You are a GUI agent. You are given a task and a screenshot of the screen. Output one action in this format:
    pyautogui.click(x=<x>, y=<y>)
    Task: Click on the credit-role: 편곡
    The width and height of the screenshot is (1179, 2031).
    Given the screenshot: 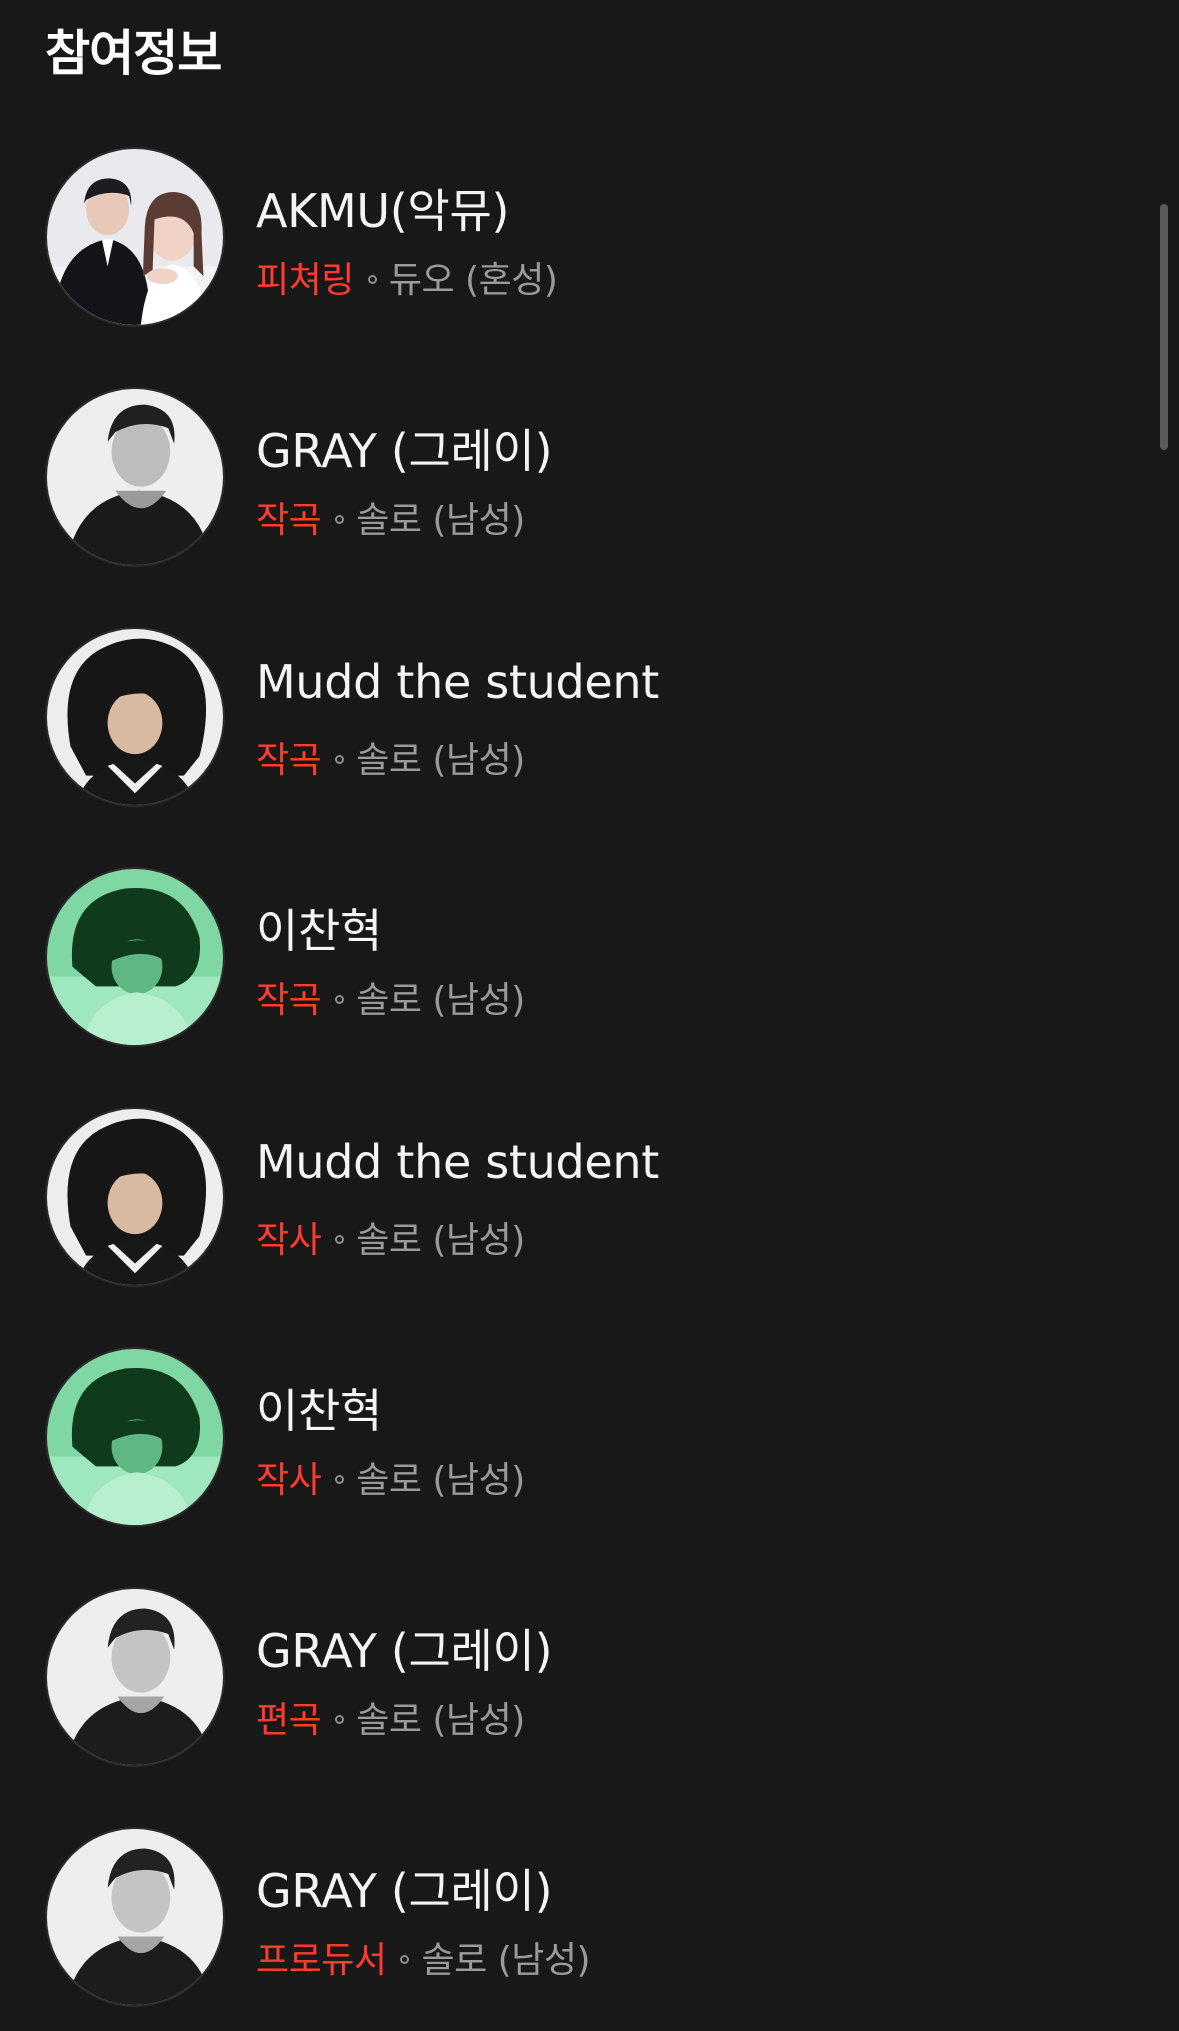 What is the action you would take?
    pyautogui.click(x=289, y=1720)
    